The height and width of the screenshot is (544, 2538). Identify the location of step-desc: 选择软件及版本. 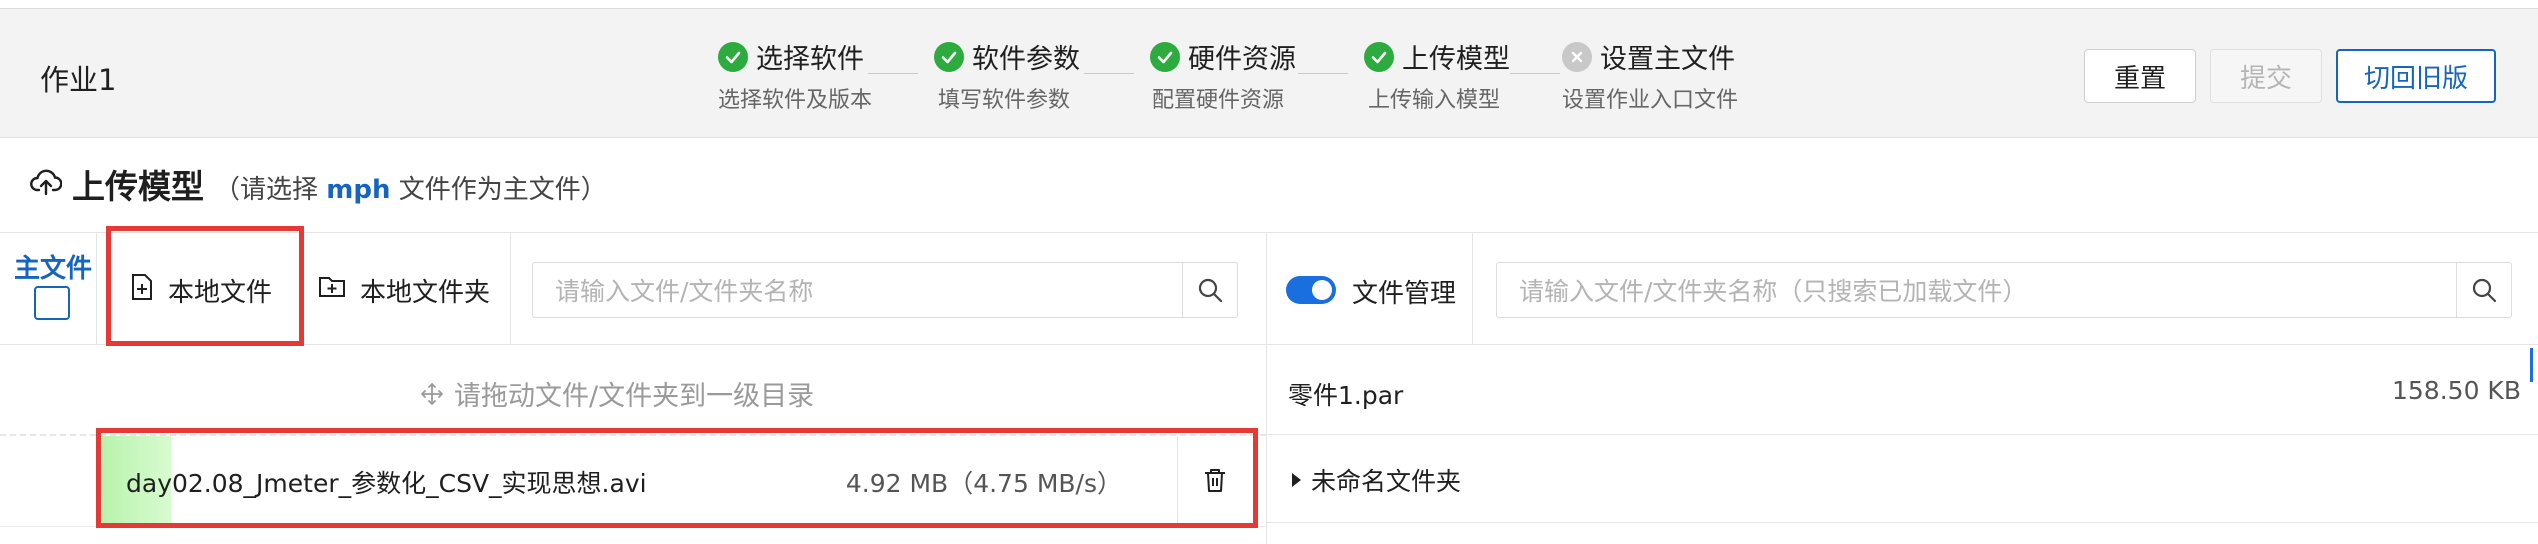
(795, 100).